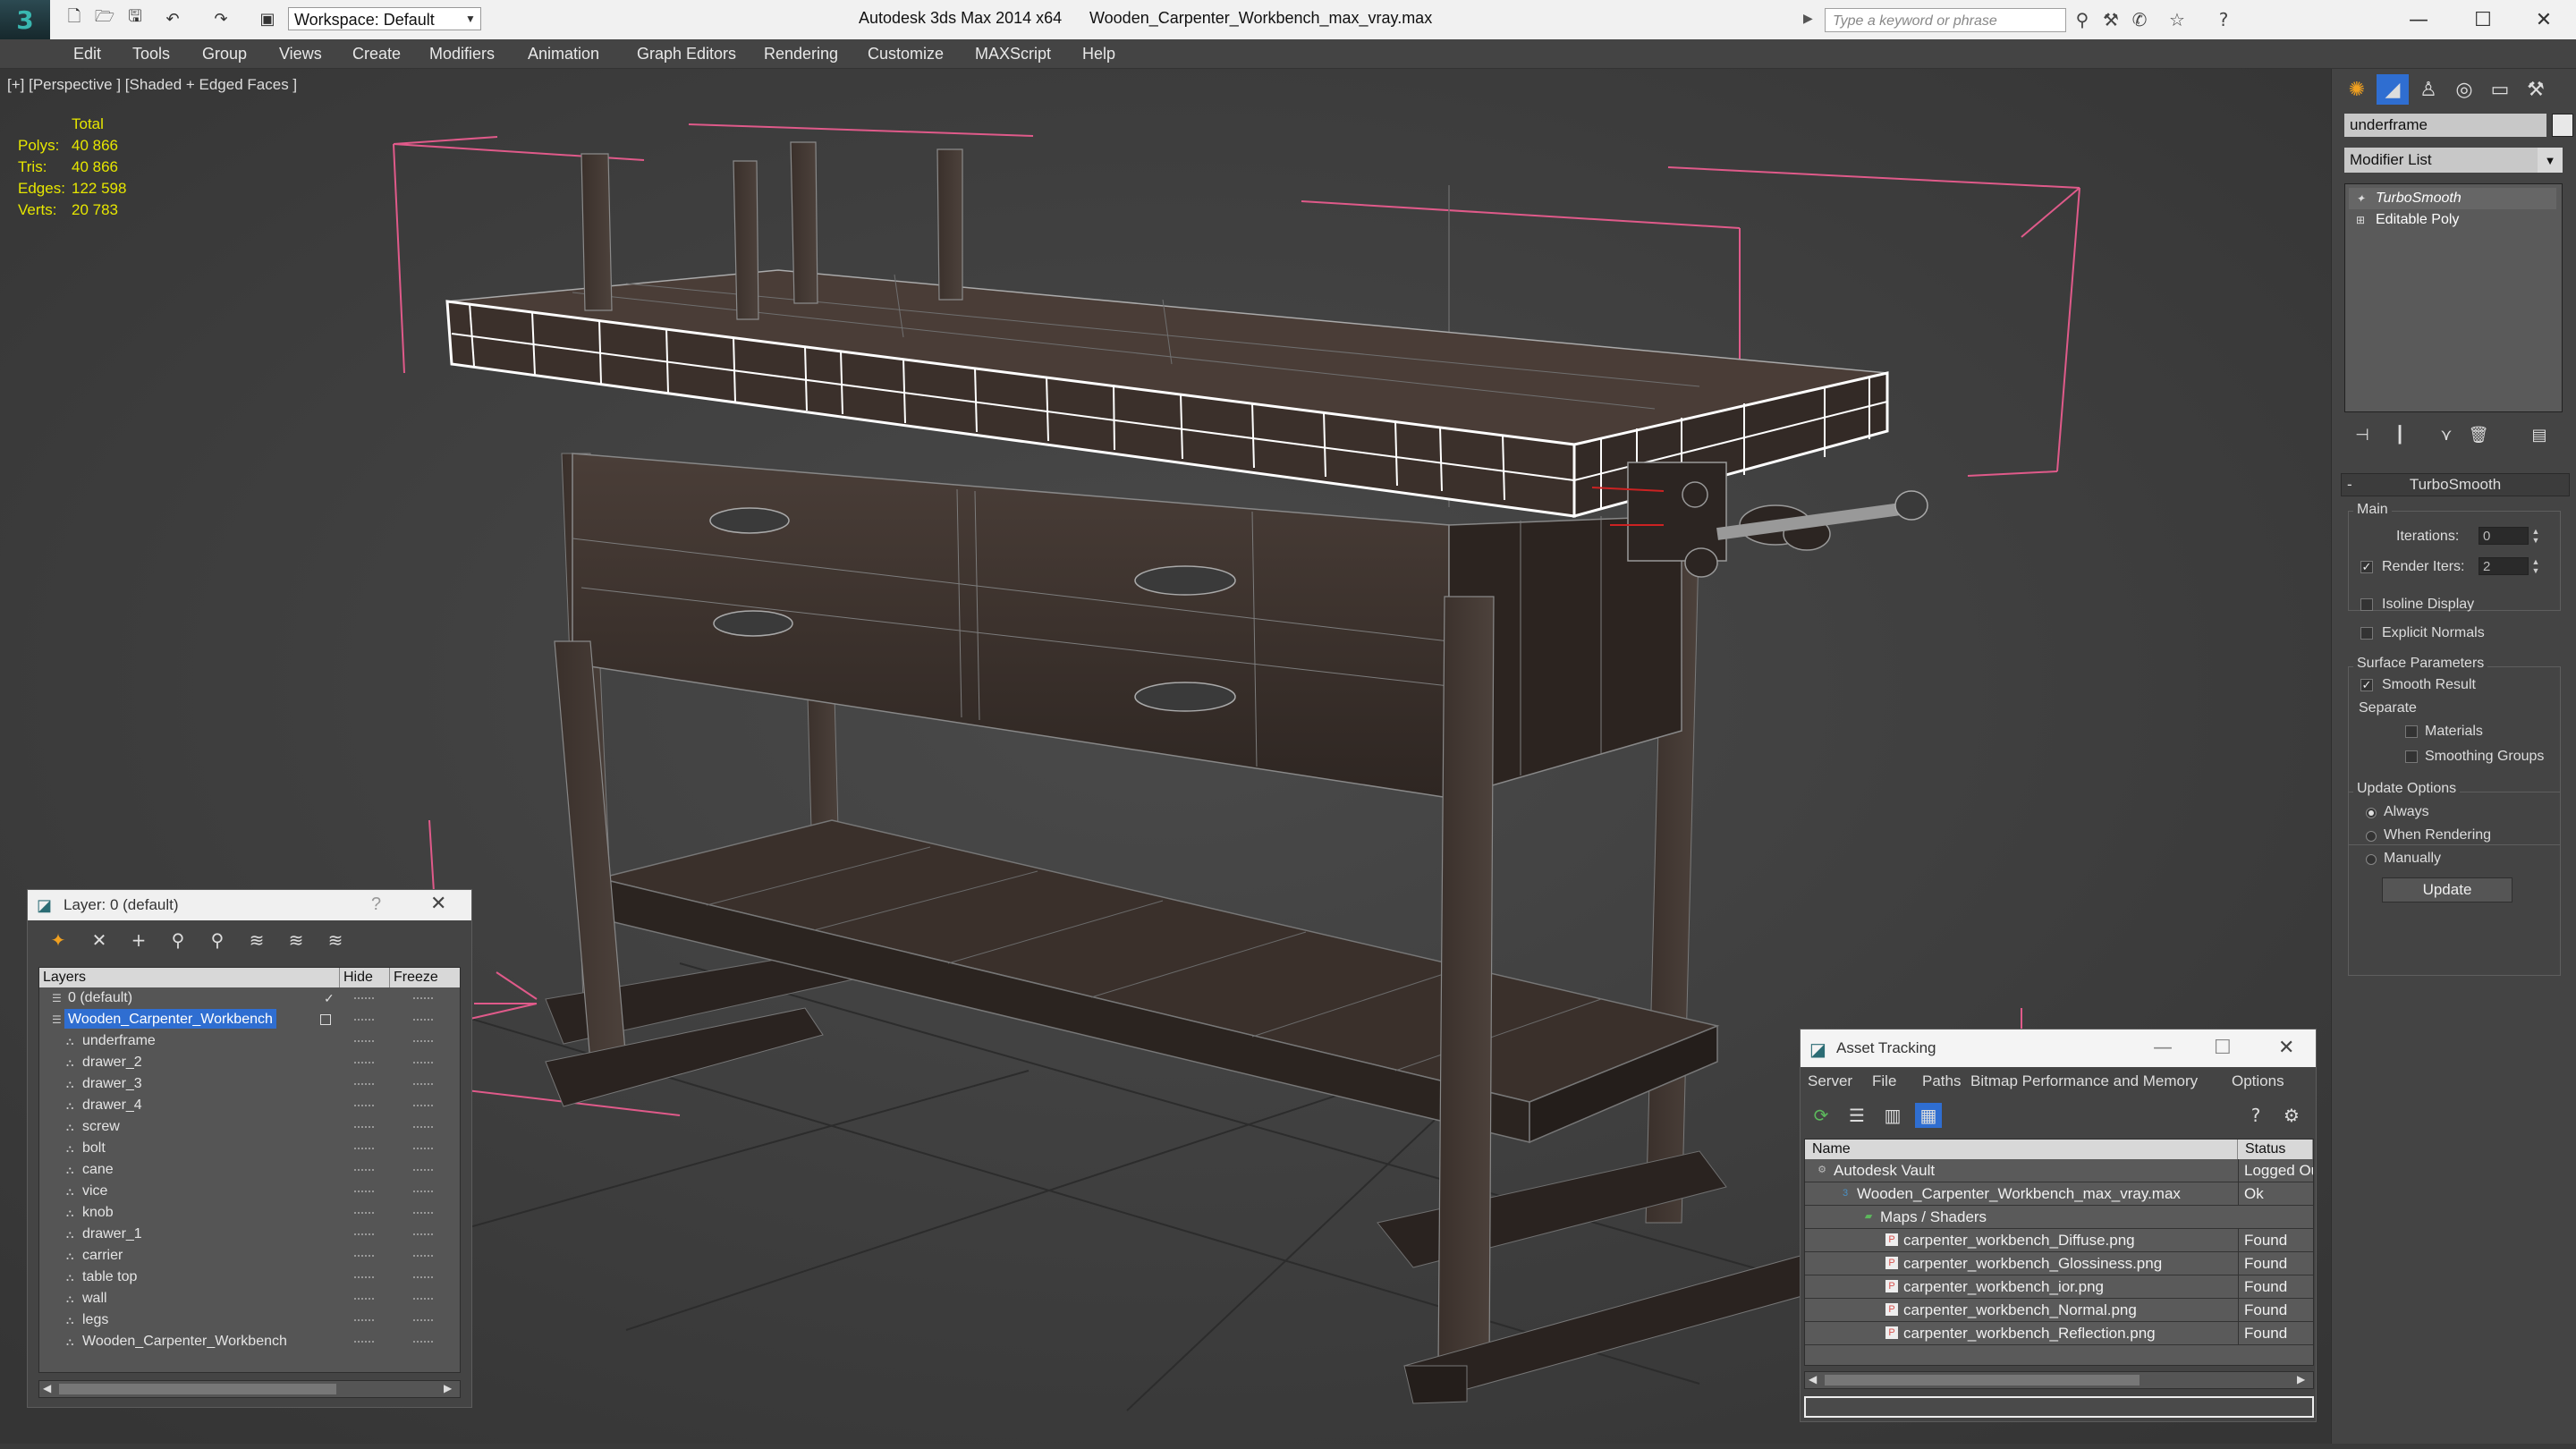  I want to click on expand-plus-icon: ⊞, so click(2361, 220).